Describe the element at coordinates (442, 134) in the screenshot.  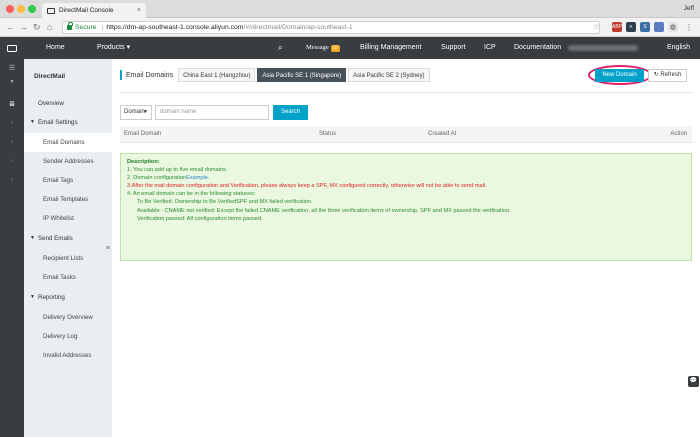
I see `column-created-at: Created At` at that location.